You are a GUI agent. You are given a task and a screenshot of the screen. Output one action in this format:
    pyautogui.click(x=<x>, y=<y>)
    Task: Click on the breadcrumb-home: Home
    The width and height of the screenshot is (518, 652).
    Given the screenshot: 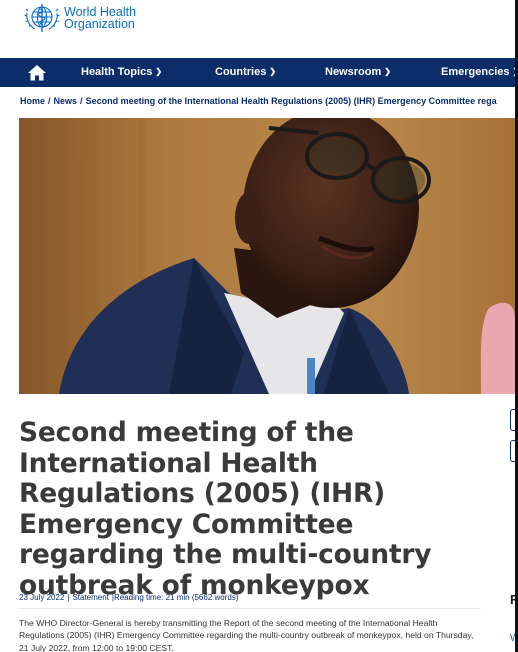 What is the action you would take?
    pyautogui.click(x=32, y=101)
    